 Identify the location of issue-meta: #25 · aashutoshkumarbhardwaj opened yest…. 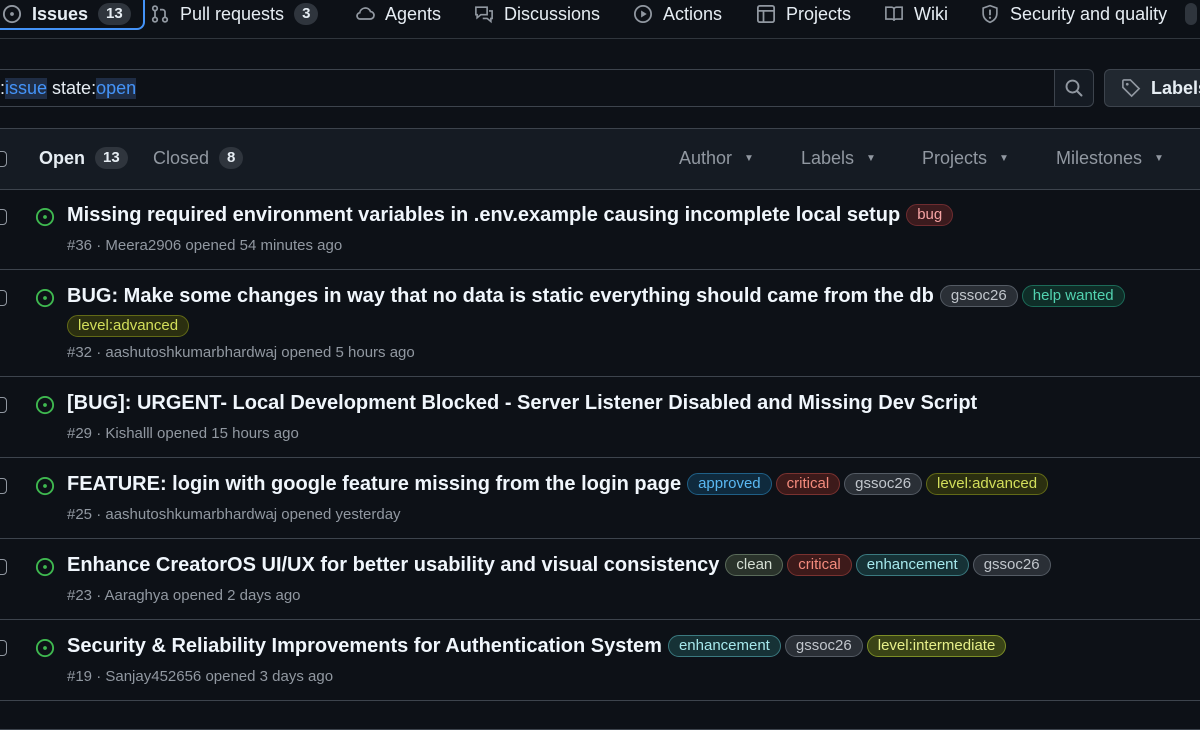
(234, 514).